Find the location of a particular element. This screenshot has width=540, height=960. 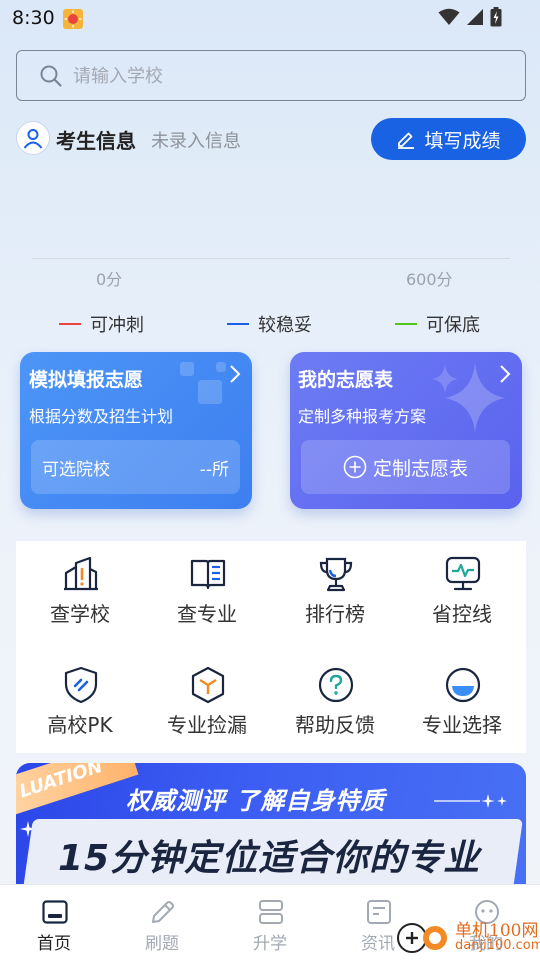

candidate-info-status: 未录入信息 is located at coordinates (196, 141).